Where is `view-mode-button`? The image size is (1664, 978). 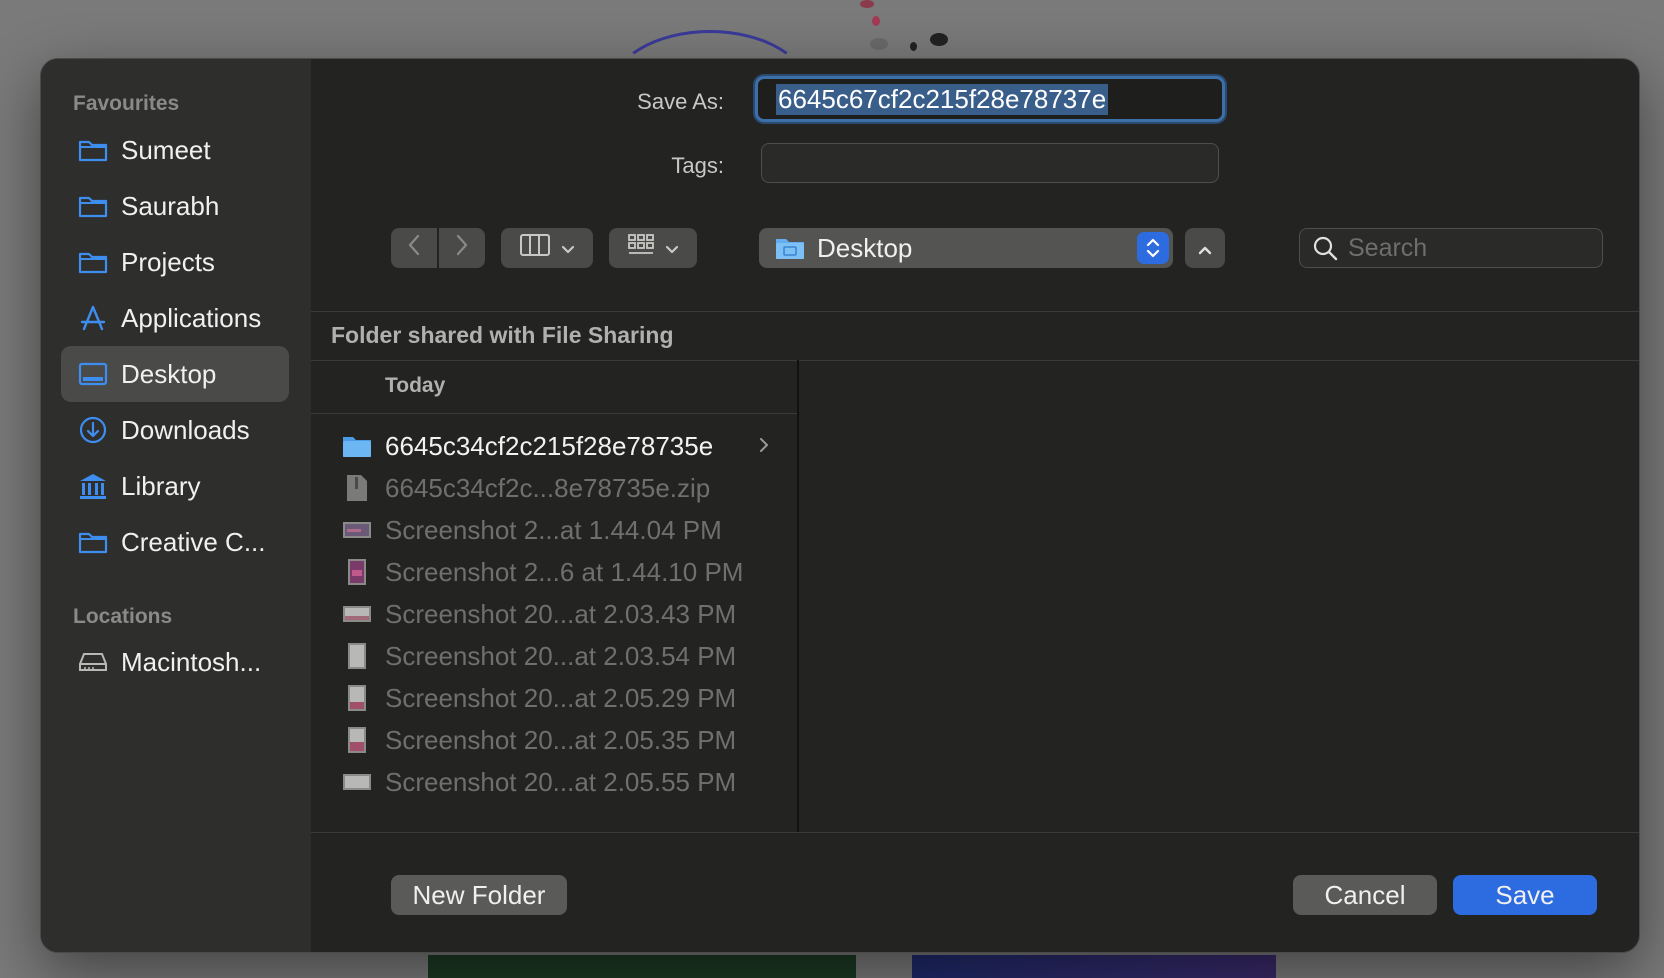 view-mode-button is located at coordinates (547, 248).